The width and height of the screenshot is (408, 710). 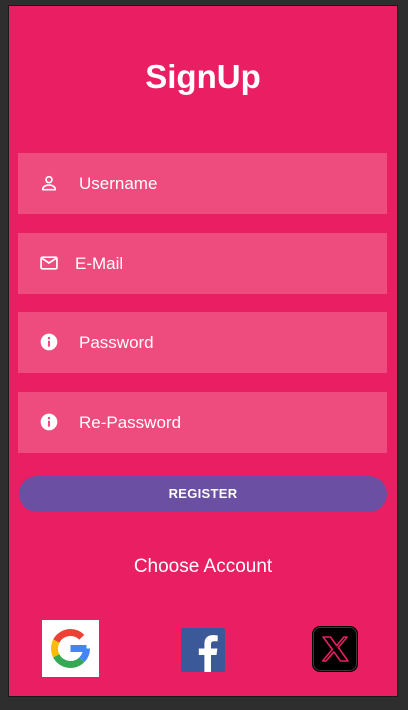 I want to click on facebook-icon, so click(x=203, y=650).